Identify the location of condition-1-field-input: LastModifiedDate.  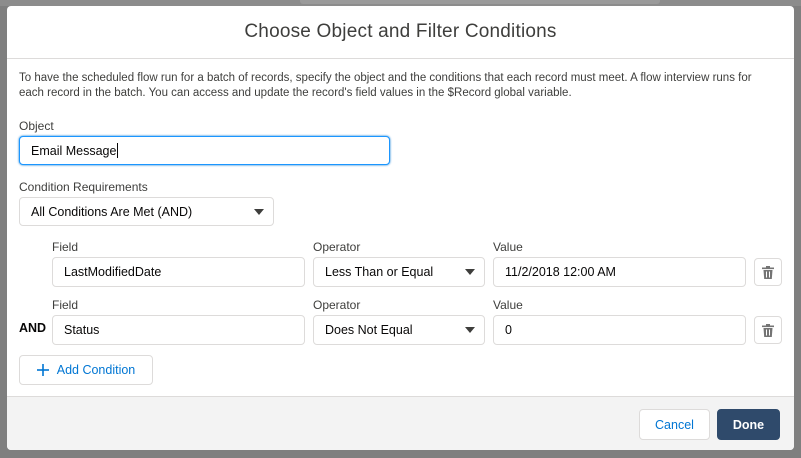
(178, 272).